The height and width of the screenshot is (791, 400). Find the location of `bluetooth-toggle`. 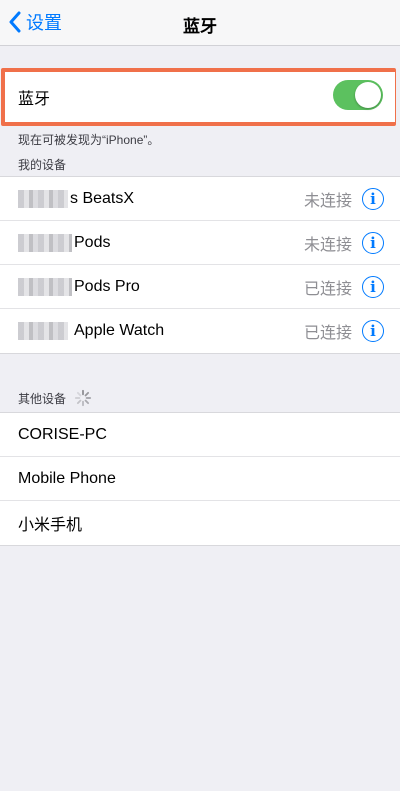

bluetooth-toggle is located at coordinates (358, 95).